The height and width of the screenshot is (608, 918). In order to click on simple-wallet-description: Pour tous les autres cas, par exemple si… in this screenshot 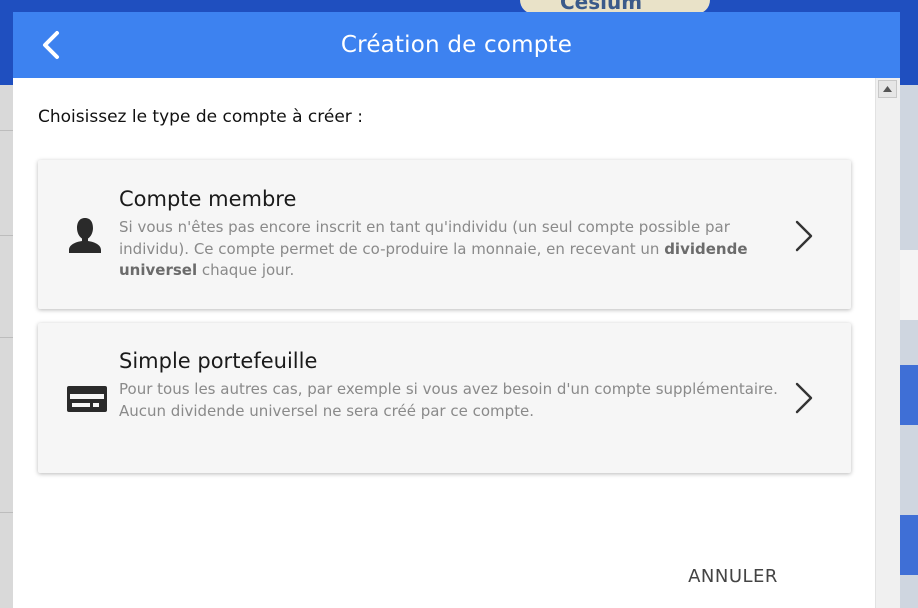, I will do `click(449, 400)`.